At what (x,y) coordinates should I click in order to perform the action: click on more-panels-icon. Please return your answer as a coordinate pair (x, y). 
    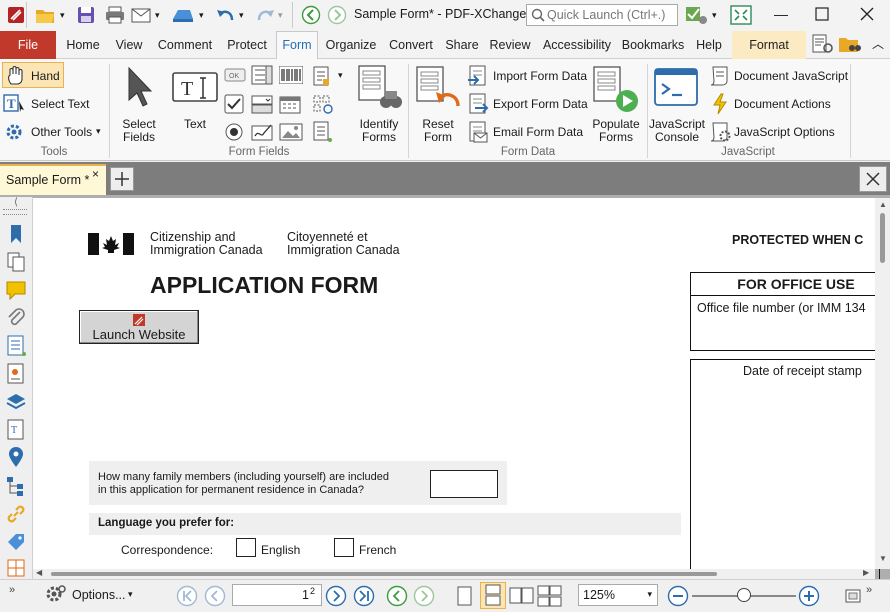
    Looking at the image, I should click on (16, 568).